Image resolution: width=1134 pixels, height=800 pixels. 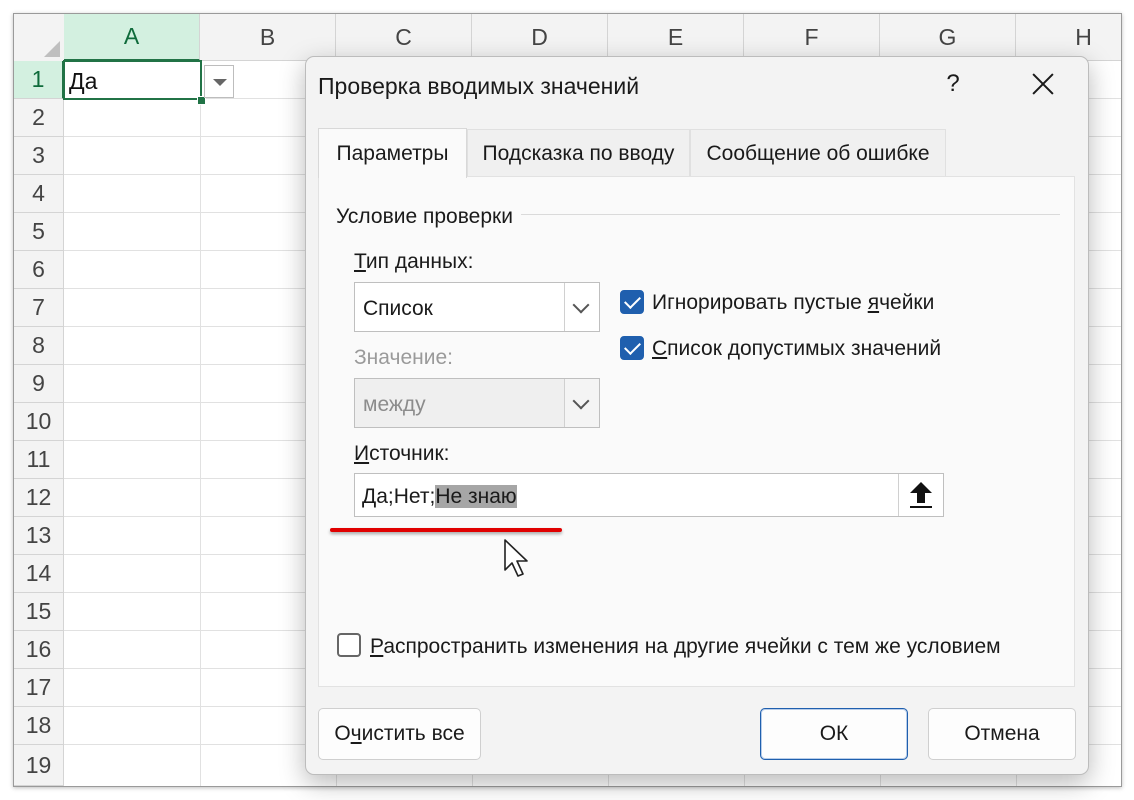 I want to click on source-selected-text: Не знаю, so click(x=476, y=496).